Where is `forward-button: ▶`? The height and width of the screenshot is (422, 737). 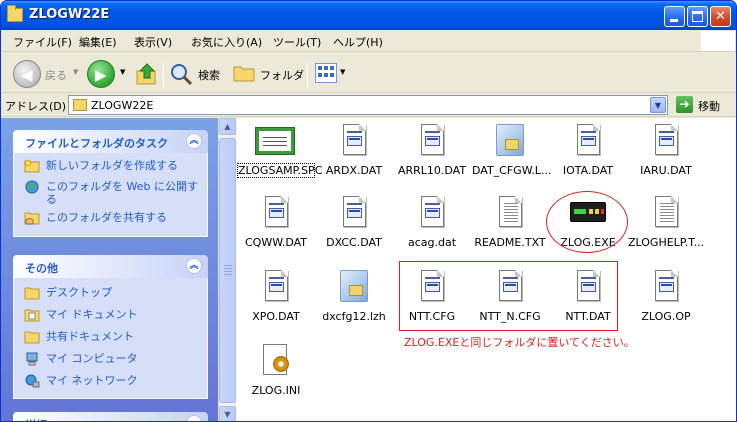
forward-button: ▶ is located at coordinates (101, 74).